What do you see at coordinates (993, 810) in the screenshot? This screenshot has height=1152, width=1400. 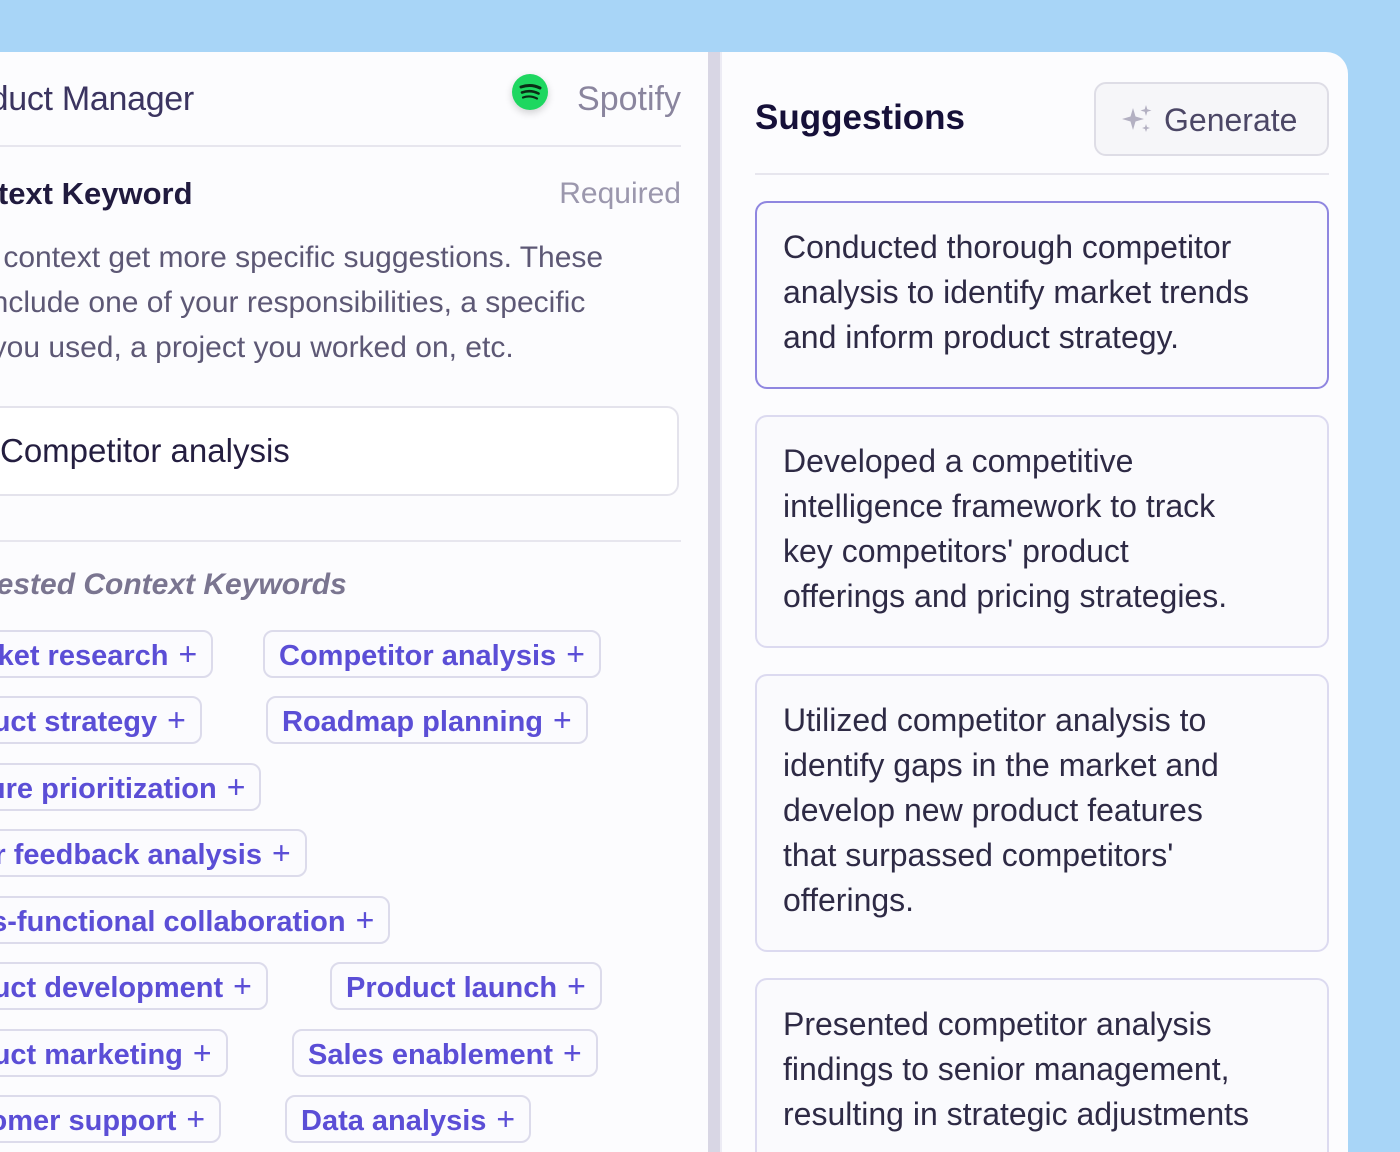 I see `suggestion-text-line: develop new product features` at bounding box center [993, 810].